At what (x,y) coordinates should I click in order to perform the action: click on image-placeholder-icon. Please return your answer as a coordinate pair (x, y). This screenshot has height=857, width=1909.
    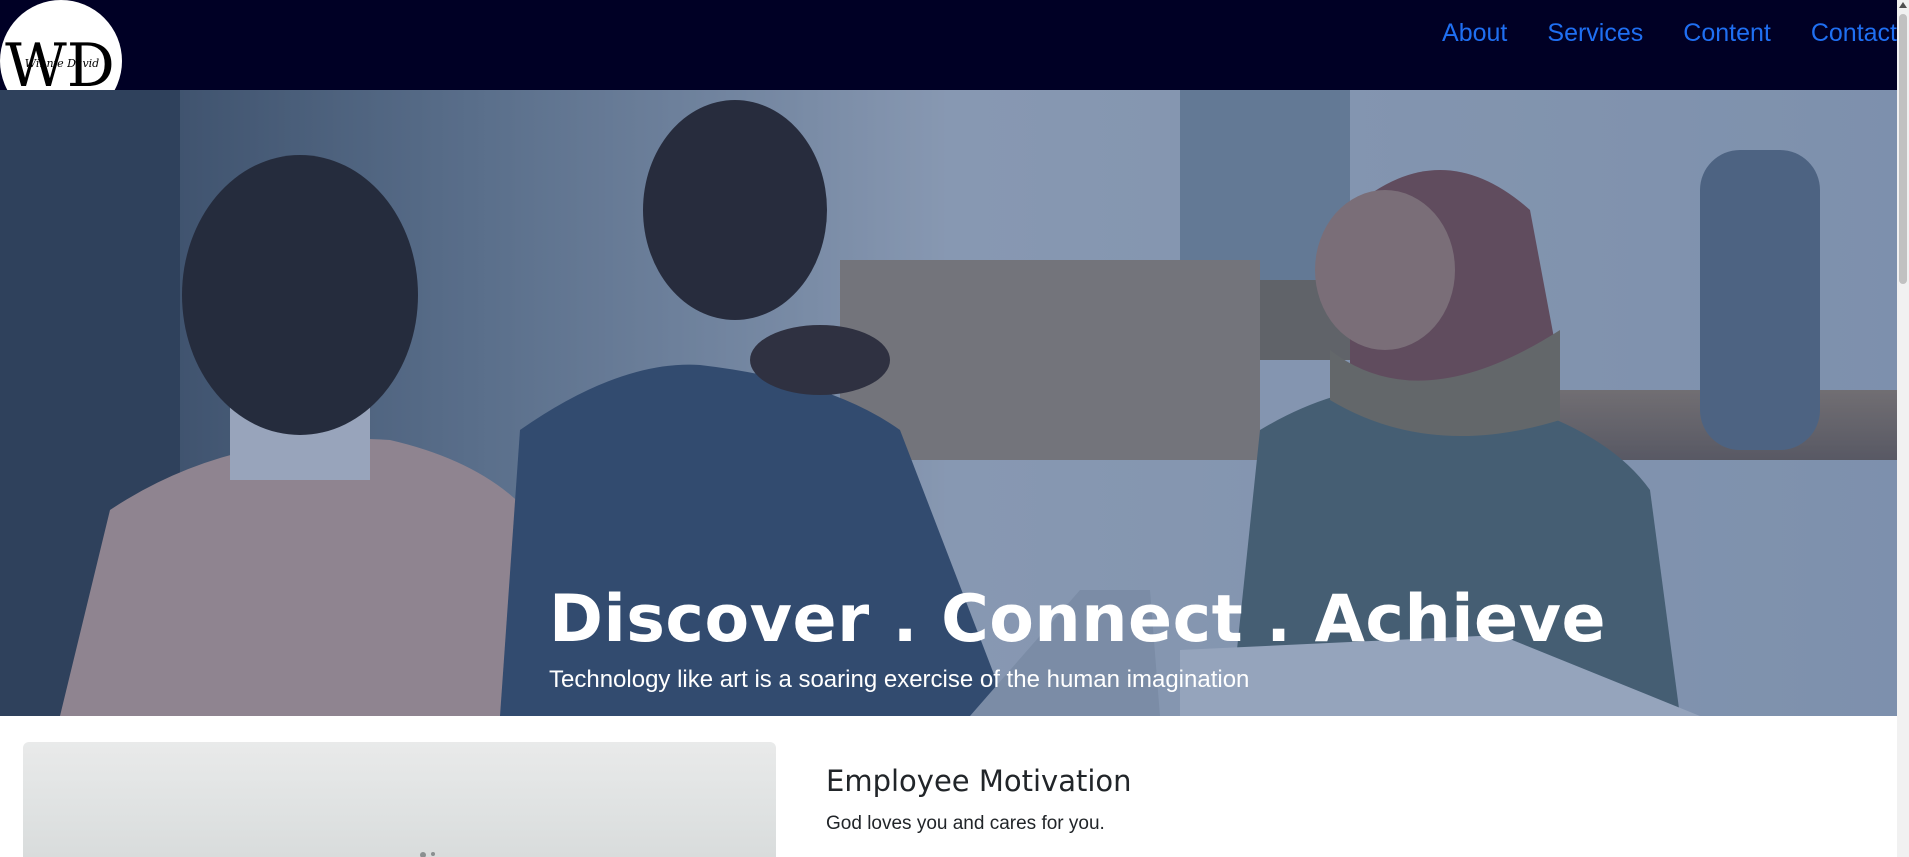
    Looking at the image, I should click on (427, 854).